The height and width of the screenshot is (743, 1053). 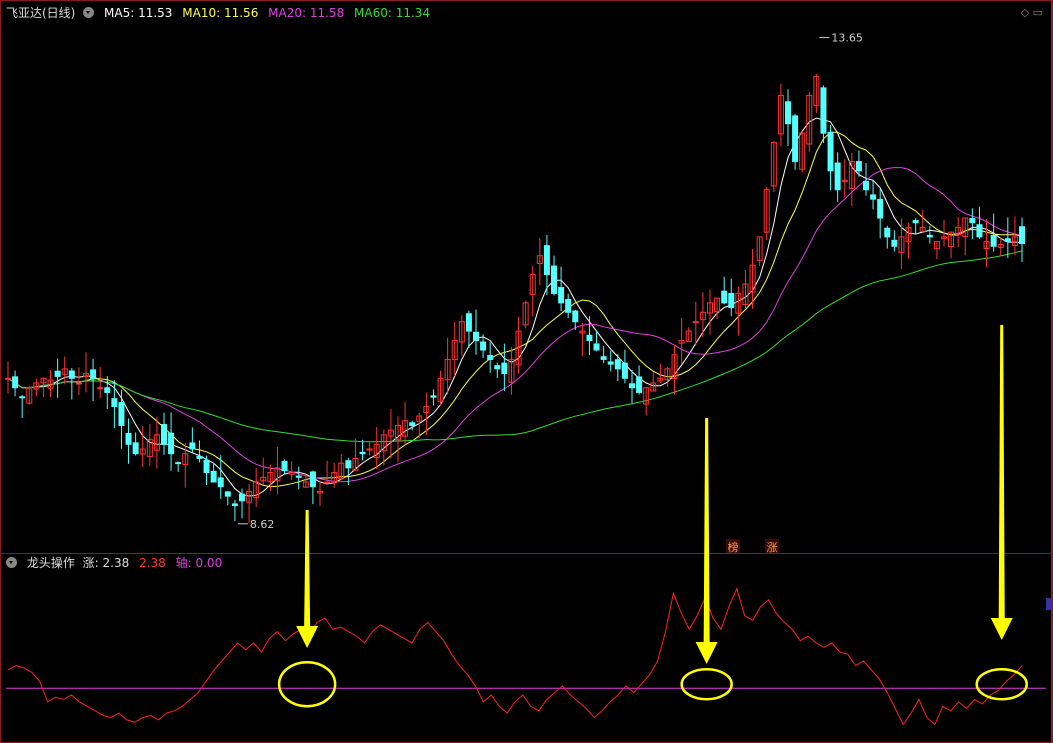 What do you see at coordinates (152, 563) in the screenshot?
I see `zhang-value: 2.38` at bounding box center [152, 563].